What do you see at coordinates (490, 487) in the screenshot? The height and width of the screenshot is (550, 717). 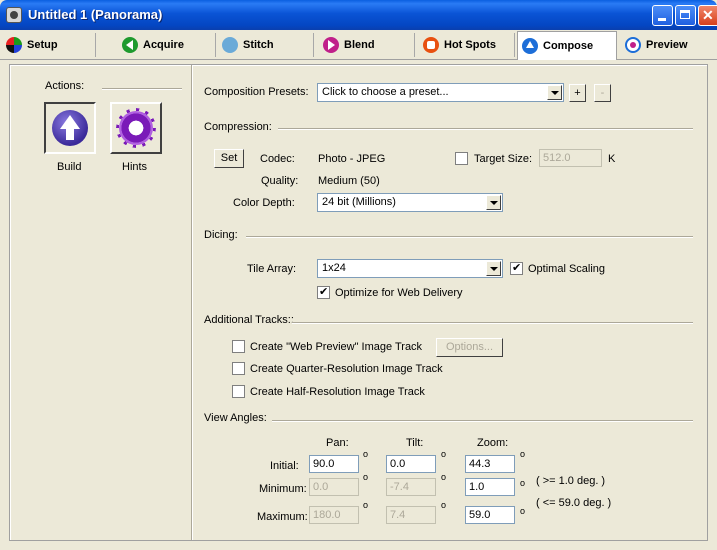 I see `minimum-zoom-field: 1.0` at bounding box center [490, 487].